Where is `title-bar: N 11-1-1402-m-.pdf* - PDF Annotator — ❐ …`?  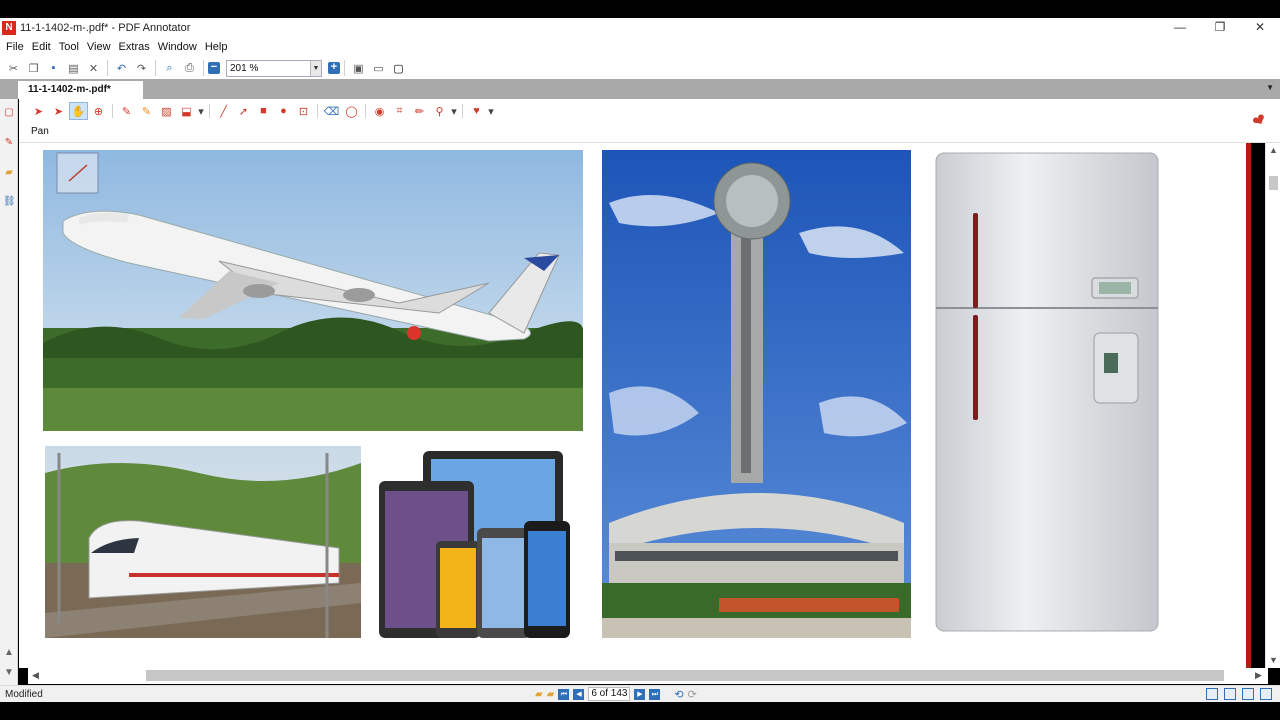 title-bar: N 11-1-1402-m-.pdf* - PDF Annotator — ❐ … is located at coordinates (640, 27).